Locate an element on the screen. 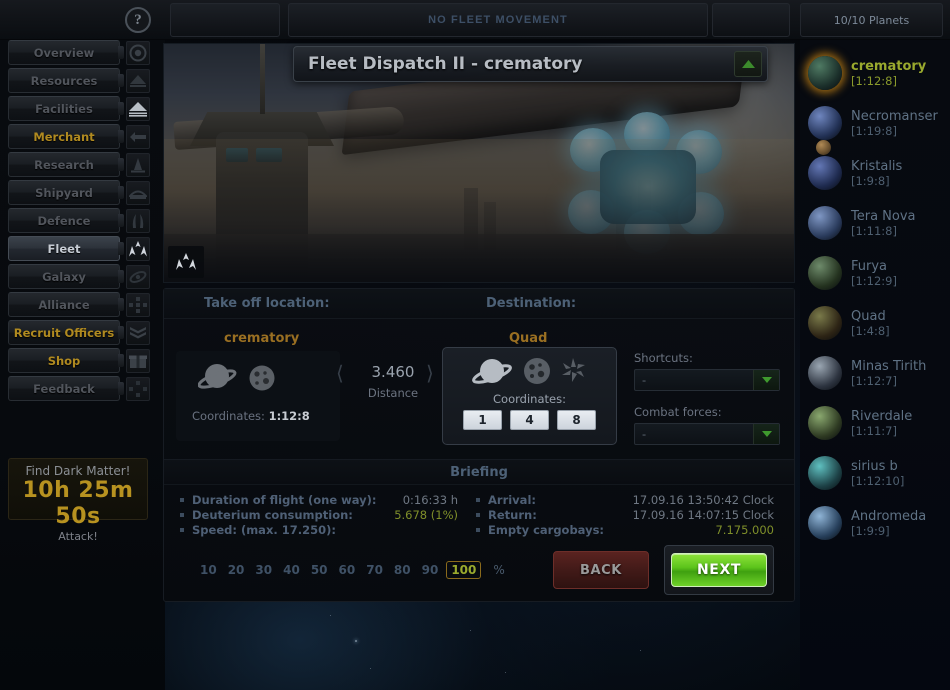  feedback-icon is located at coordinates (138, 389).